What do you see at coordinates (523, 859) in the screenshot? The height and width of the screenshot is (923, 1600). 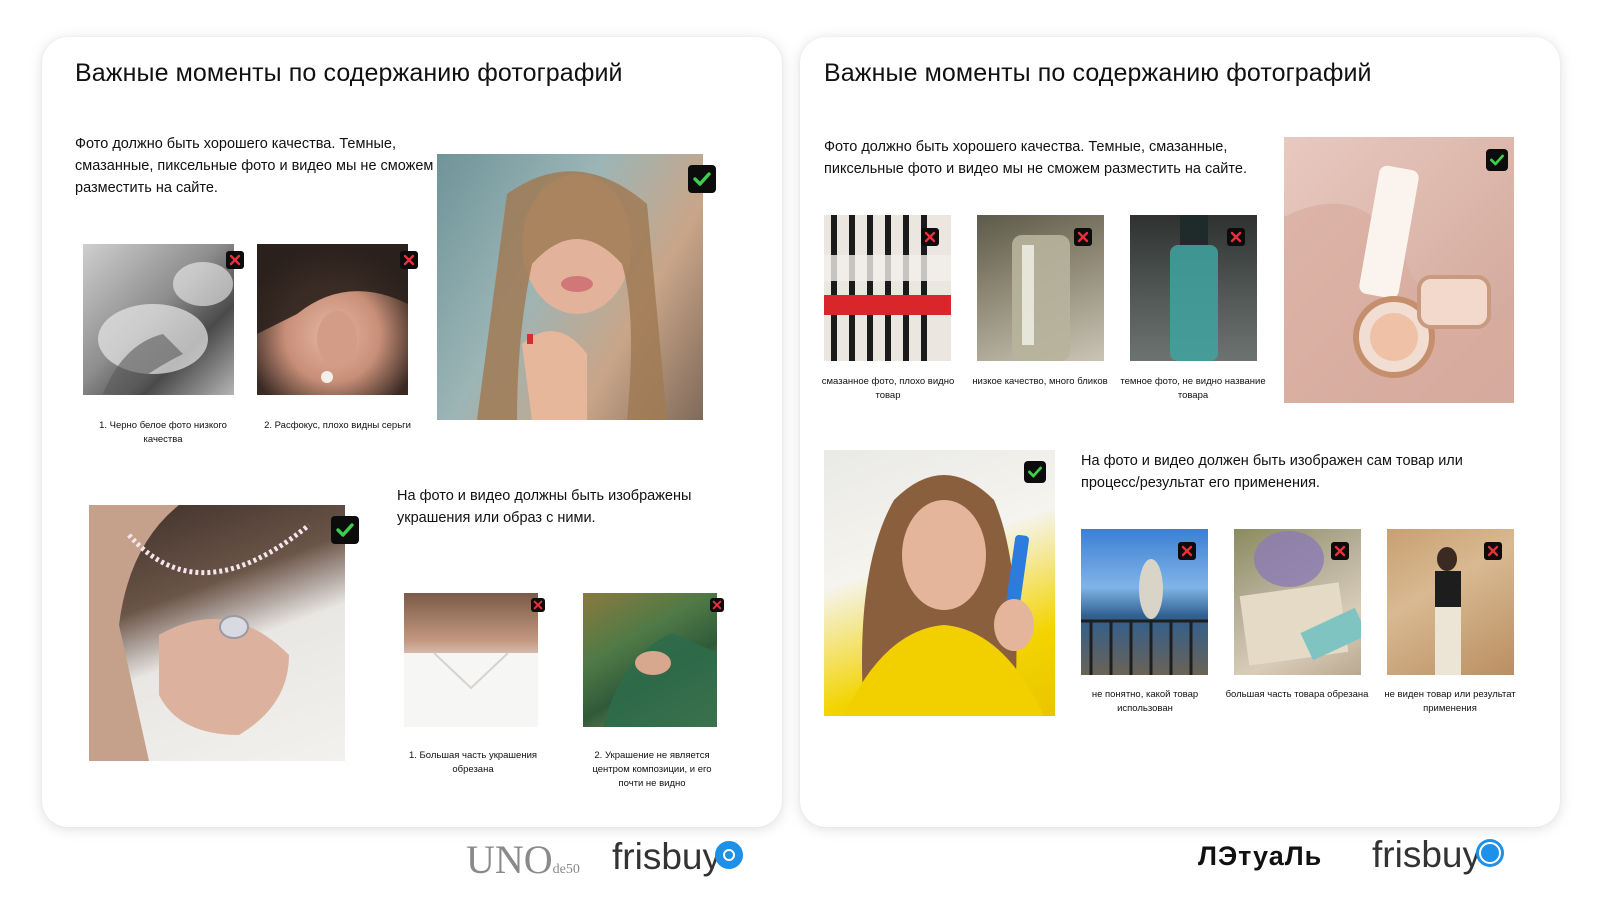 I see `uno-de50-logo: UNOde50` at bounding box center [523, 859].